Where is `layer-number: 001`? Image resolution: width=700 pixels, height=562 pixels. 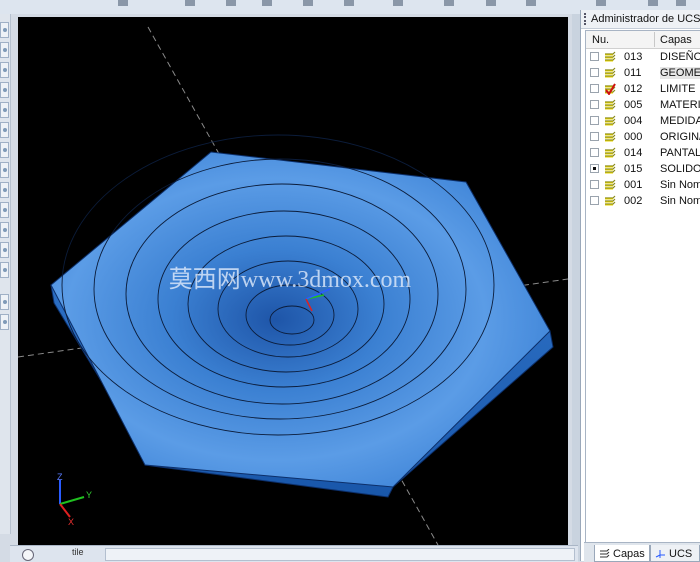
layer-number: 001 is located at coordinates (633, 185).